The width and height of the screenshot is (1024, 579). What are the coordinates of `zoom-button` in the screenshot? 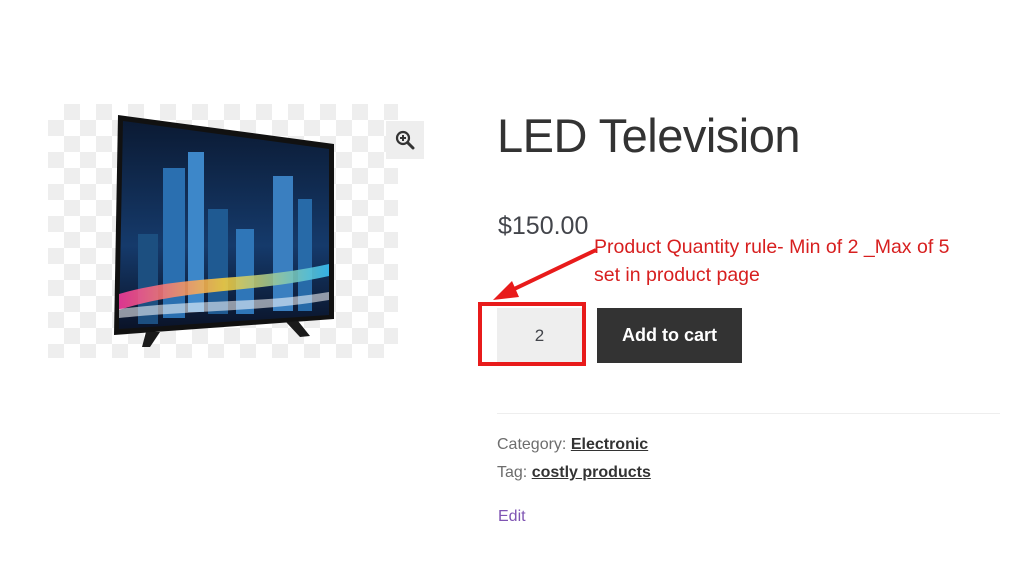 It's located at (405, 140).